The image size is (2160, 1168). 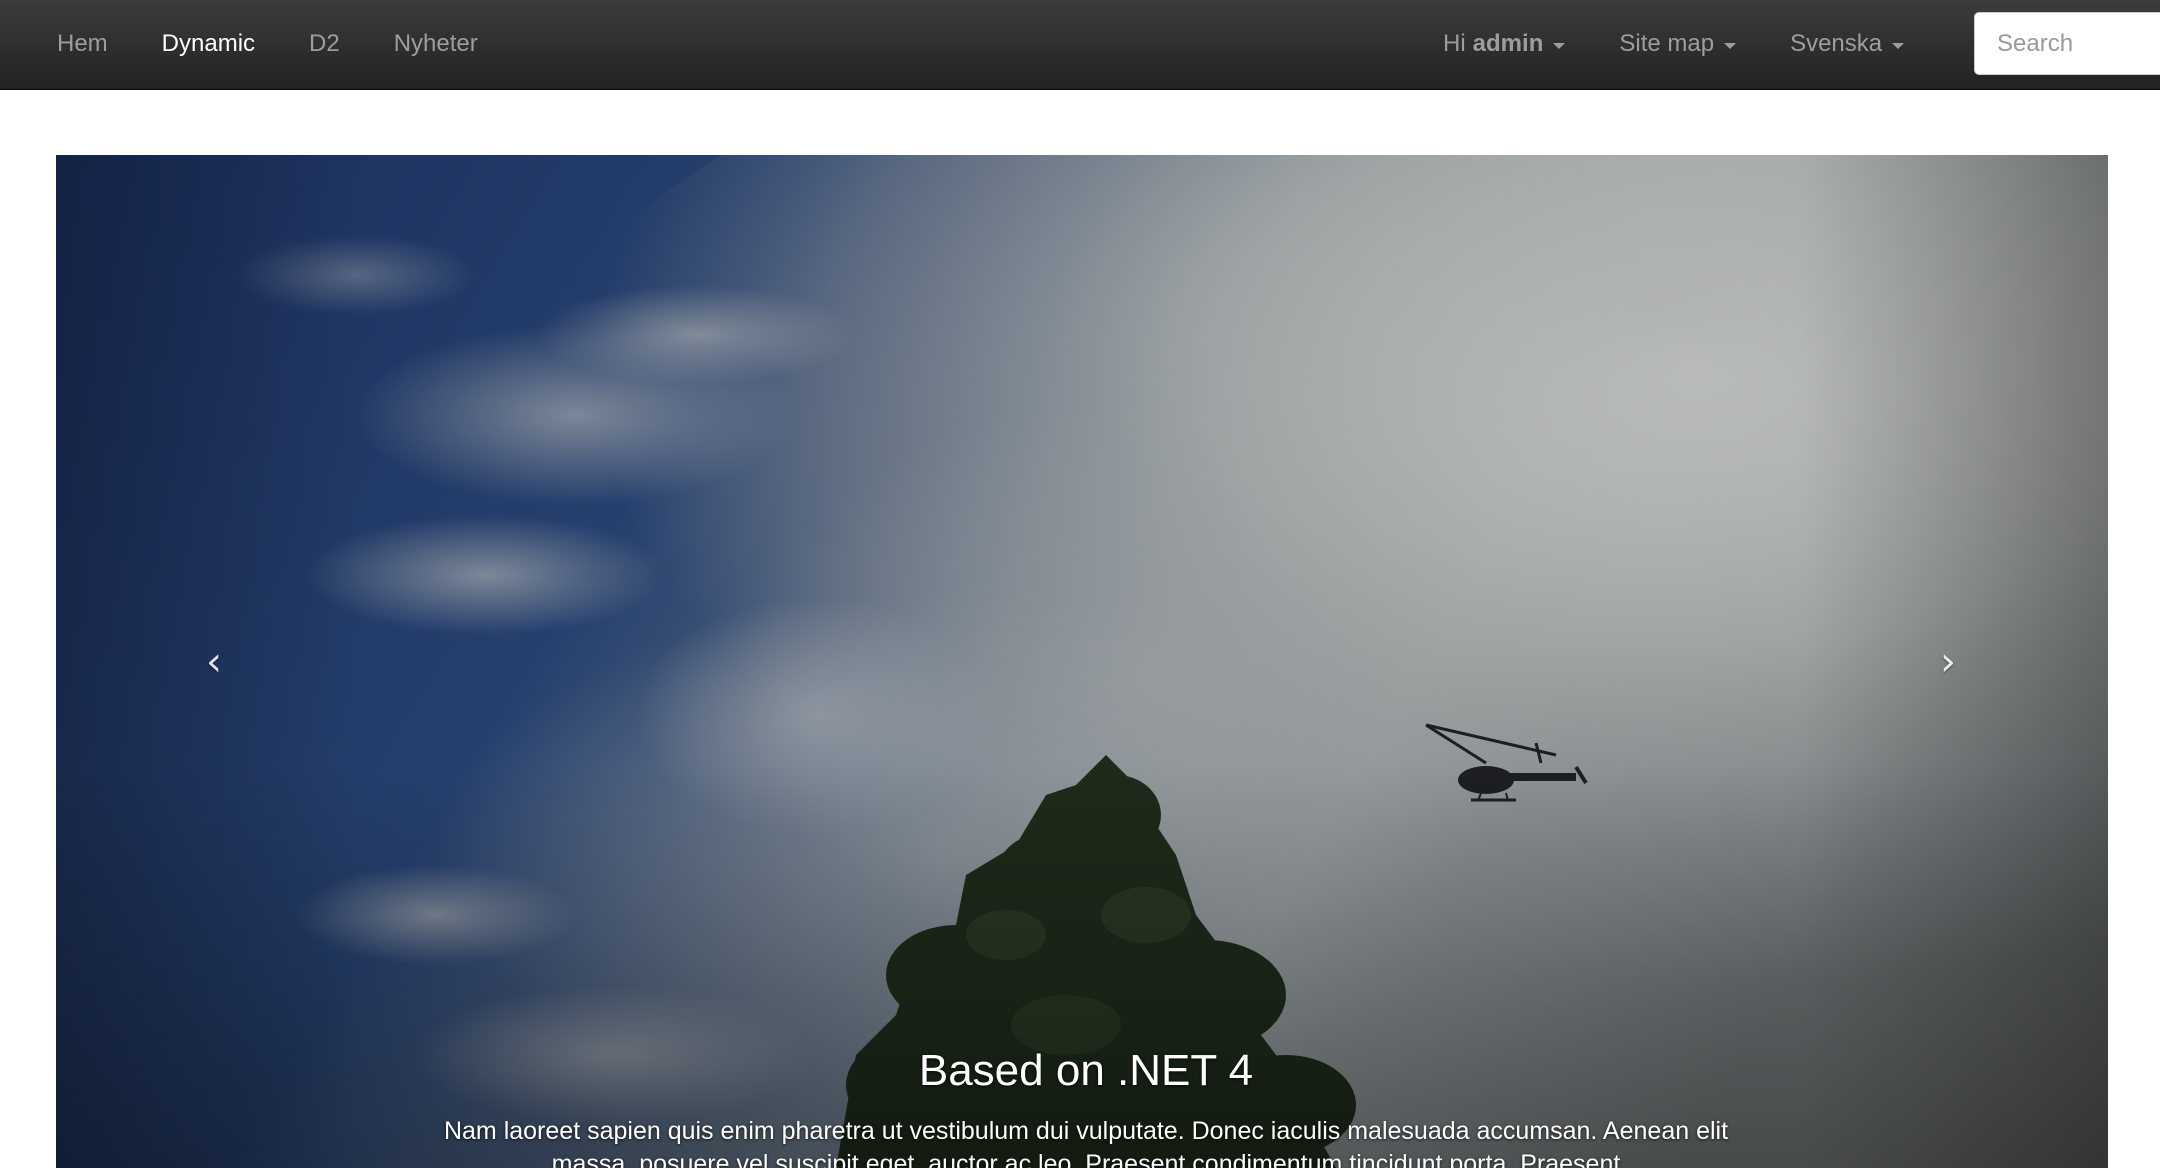 What do you see at coordinates (1836, 43) in the screenshot?
I see `language-label: Svenska` at bounding box center [1836, 43].